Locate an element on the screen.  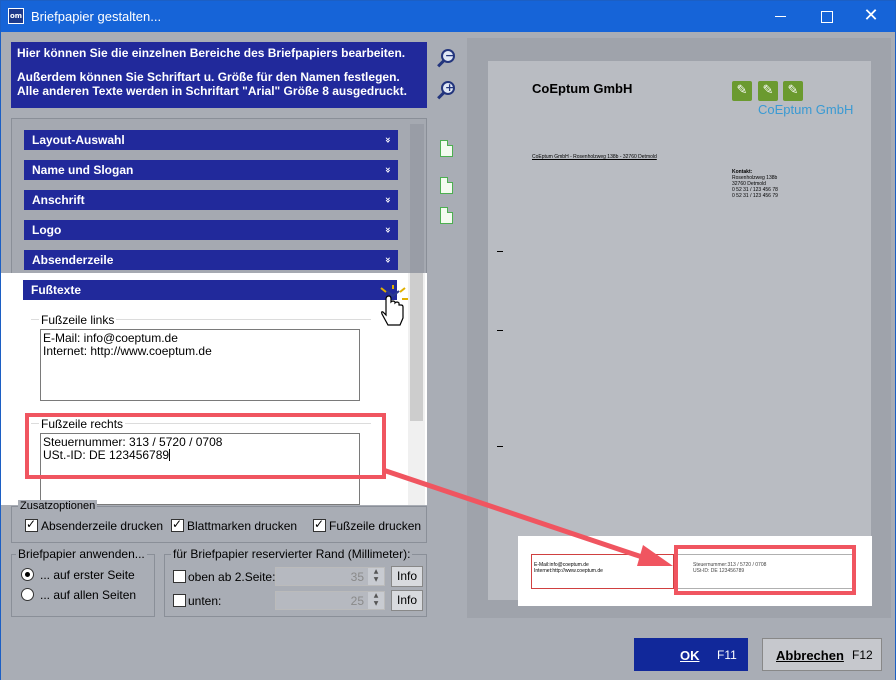
zoom-in-icon: + is located at coordinates (447, 92).